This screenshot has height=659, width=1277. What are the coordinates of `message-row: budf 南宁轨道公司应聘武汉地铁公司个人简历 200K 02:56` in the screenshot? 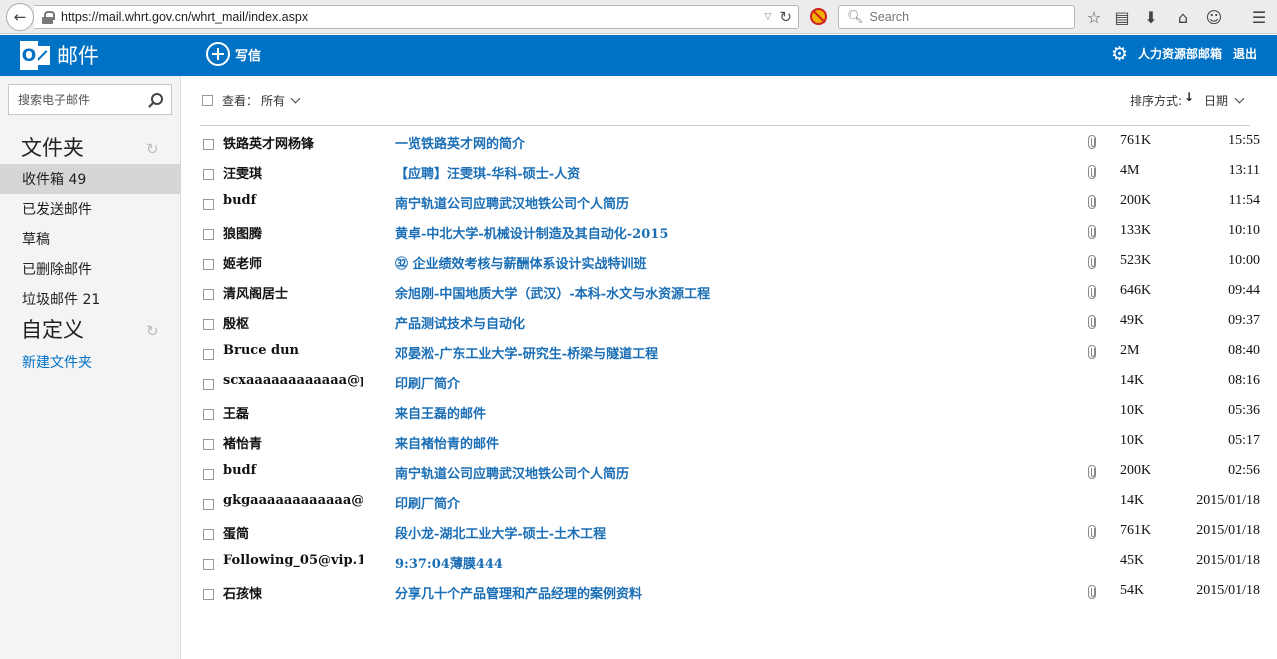 It's located at (731, 472).